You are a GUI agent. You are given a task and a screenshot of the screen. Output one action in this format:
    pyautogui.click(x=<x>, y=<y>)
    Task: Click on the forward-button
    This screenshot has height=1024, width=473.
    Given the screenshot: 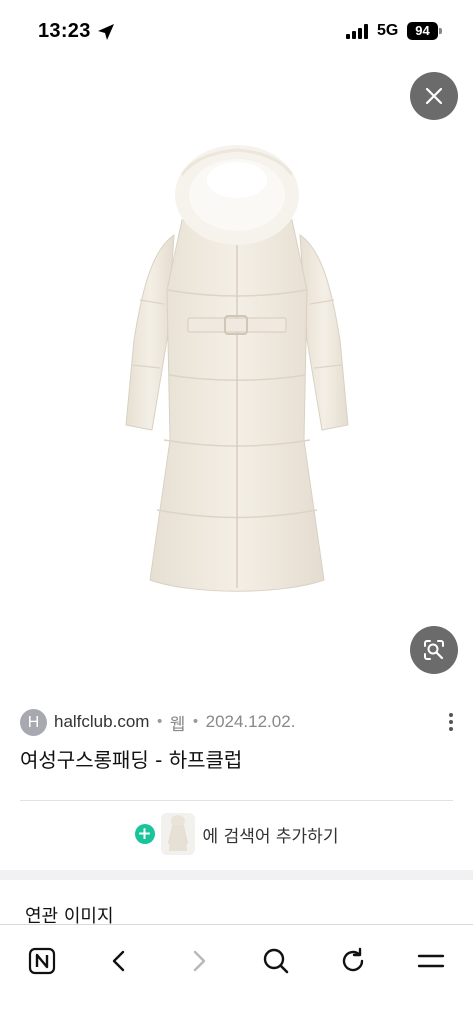 What is the action you would take?
    pyautogui.click(x=198, y=961)
    